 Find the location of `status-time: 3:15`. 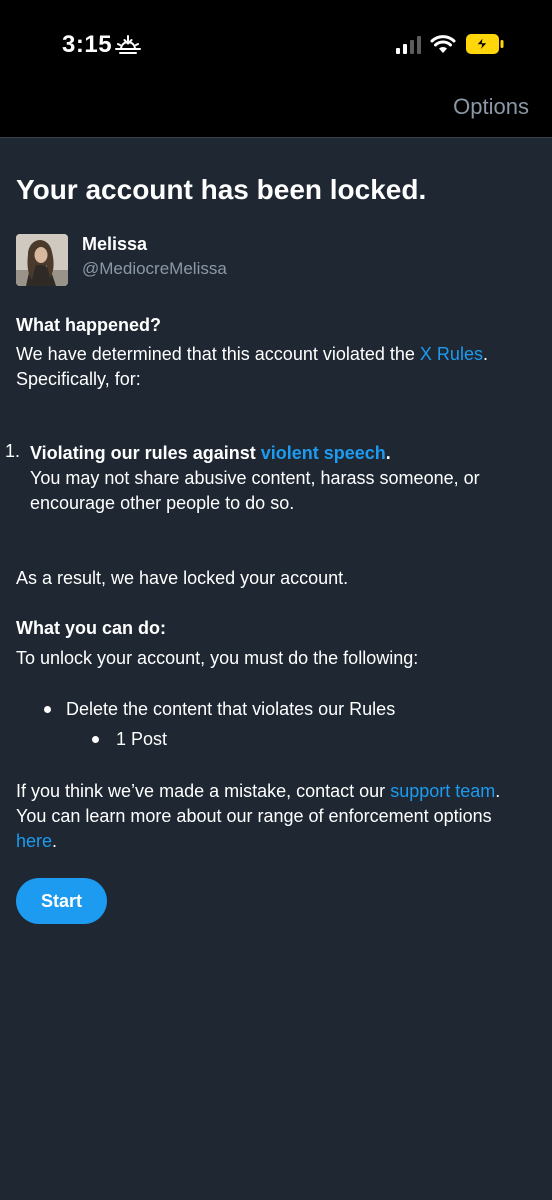

status-time: 3:15 is located at coordinates (87, 44).